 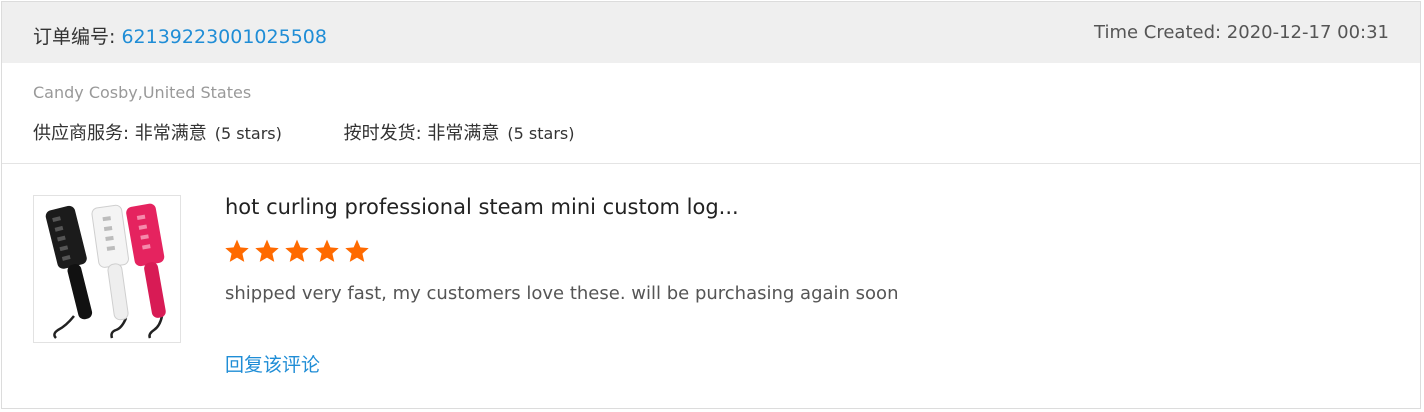 I want to click on reply-to-review-link: 回复该评论, so click(x=272, y=363).